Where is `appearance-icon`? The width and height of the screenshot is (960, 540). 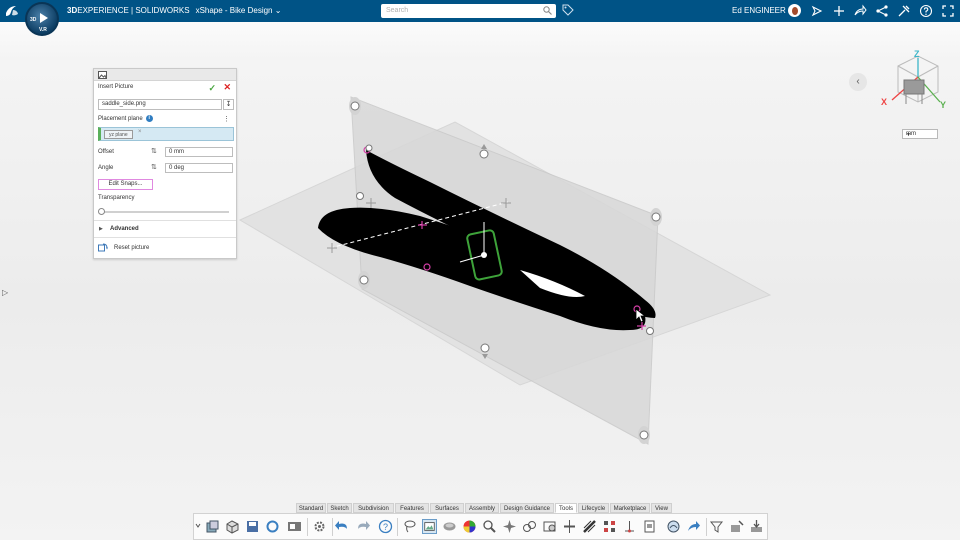
appearance-icon is located at coordinates (469, 526).